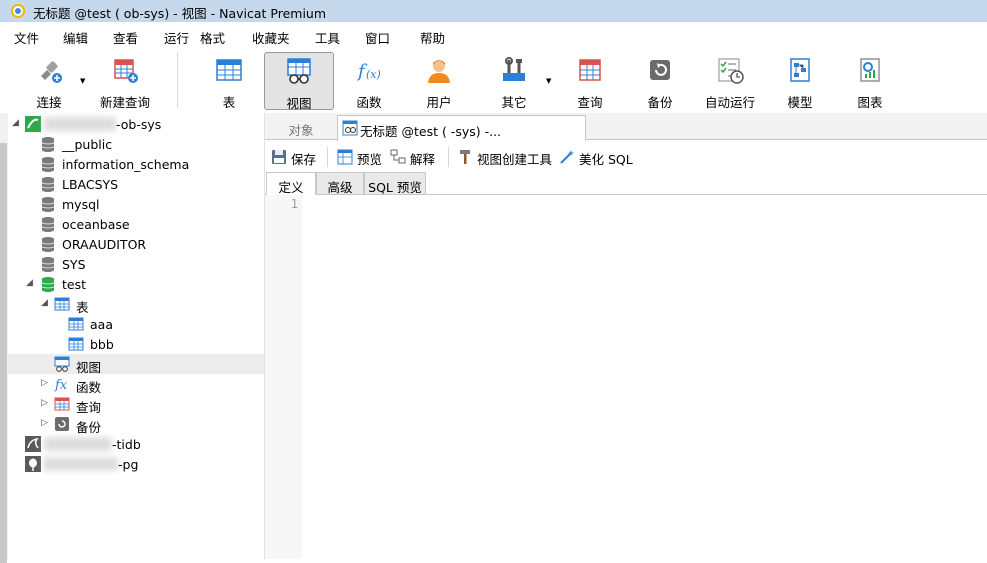  What do you see at coordinates (279, 157) in the screenshot?
I see `save-icon` at bounding box center [279, 157].